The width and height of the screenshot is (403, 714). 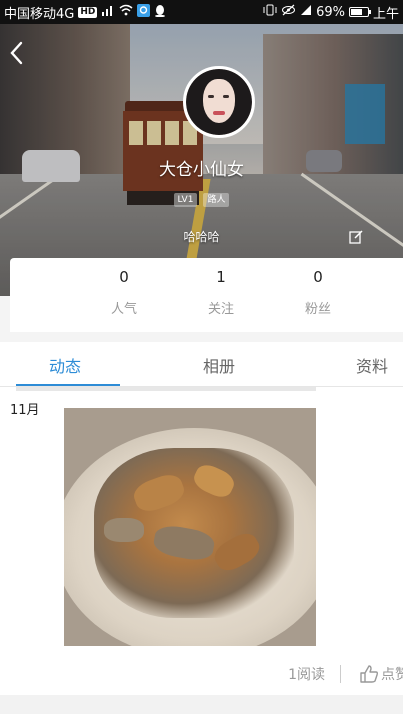 What do you see at coordinates (88, 12) in the screenshot?
I see `hd-badge: HD` at bounding box center [88, 12].